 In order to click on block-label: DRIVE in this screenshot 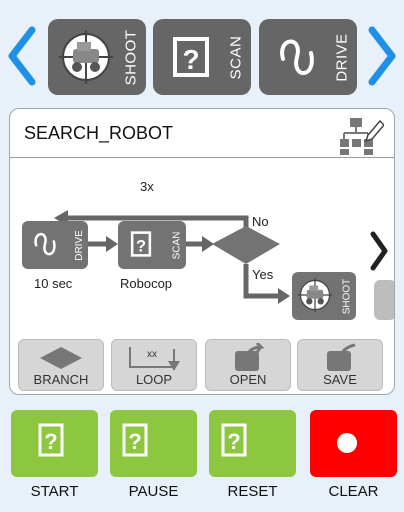, I will do `click(79, 245)`.